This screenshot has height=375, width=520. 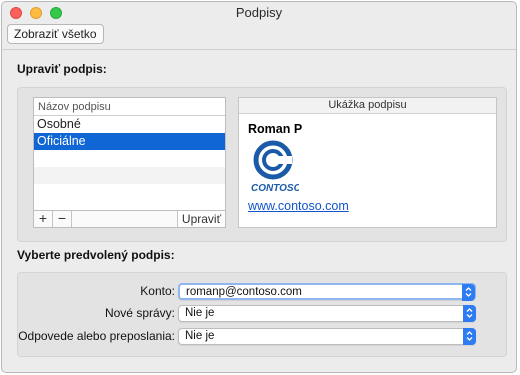 What do you see at coordinates (129, 141) in the screenshot?
I see `signature-list-item-official: Oficiálne` at bounding box center [129, 141].